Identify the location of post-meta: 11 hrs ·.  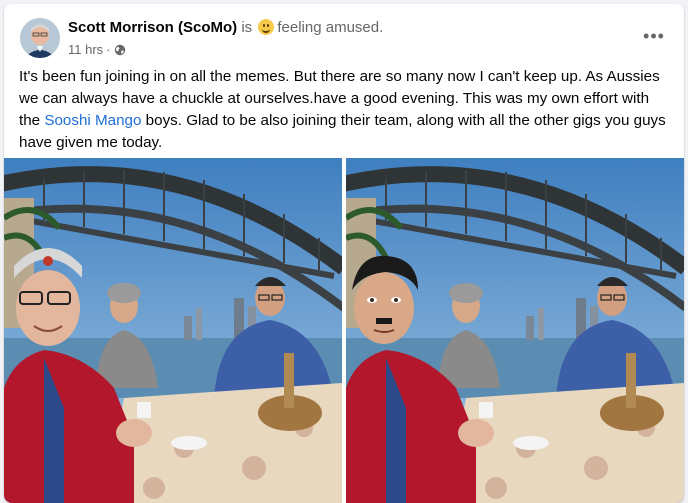
(97, 49).